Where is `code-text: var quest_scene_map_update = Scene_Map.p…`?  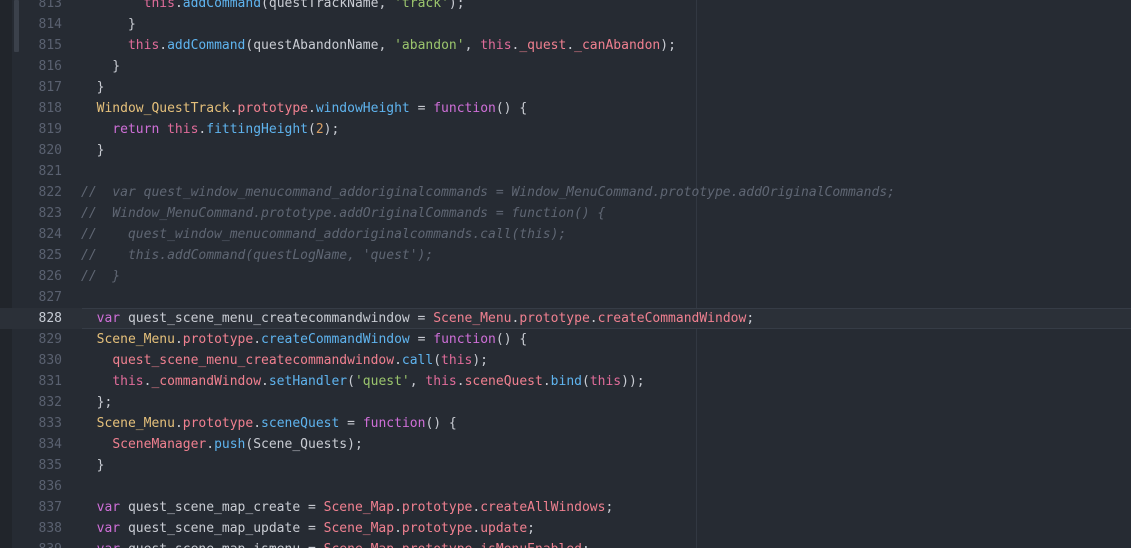 code-text: var quest_scene_map_update = Scene_Map.p… is located at coordinates (308, 528).